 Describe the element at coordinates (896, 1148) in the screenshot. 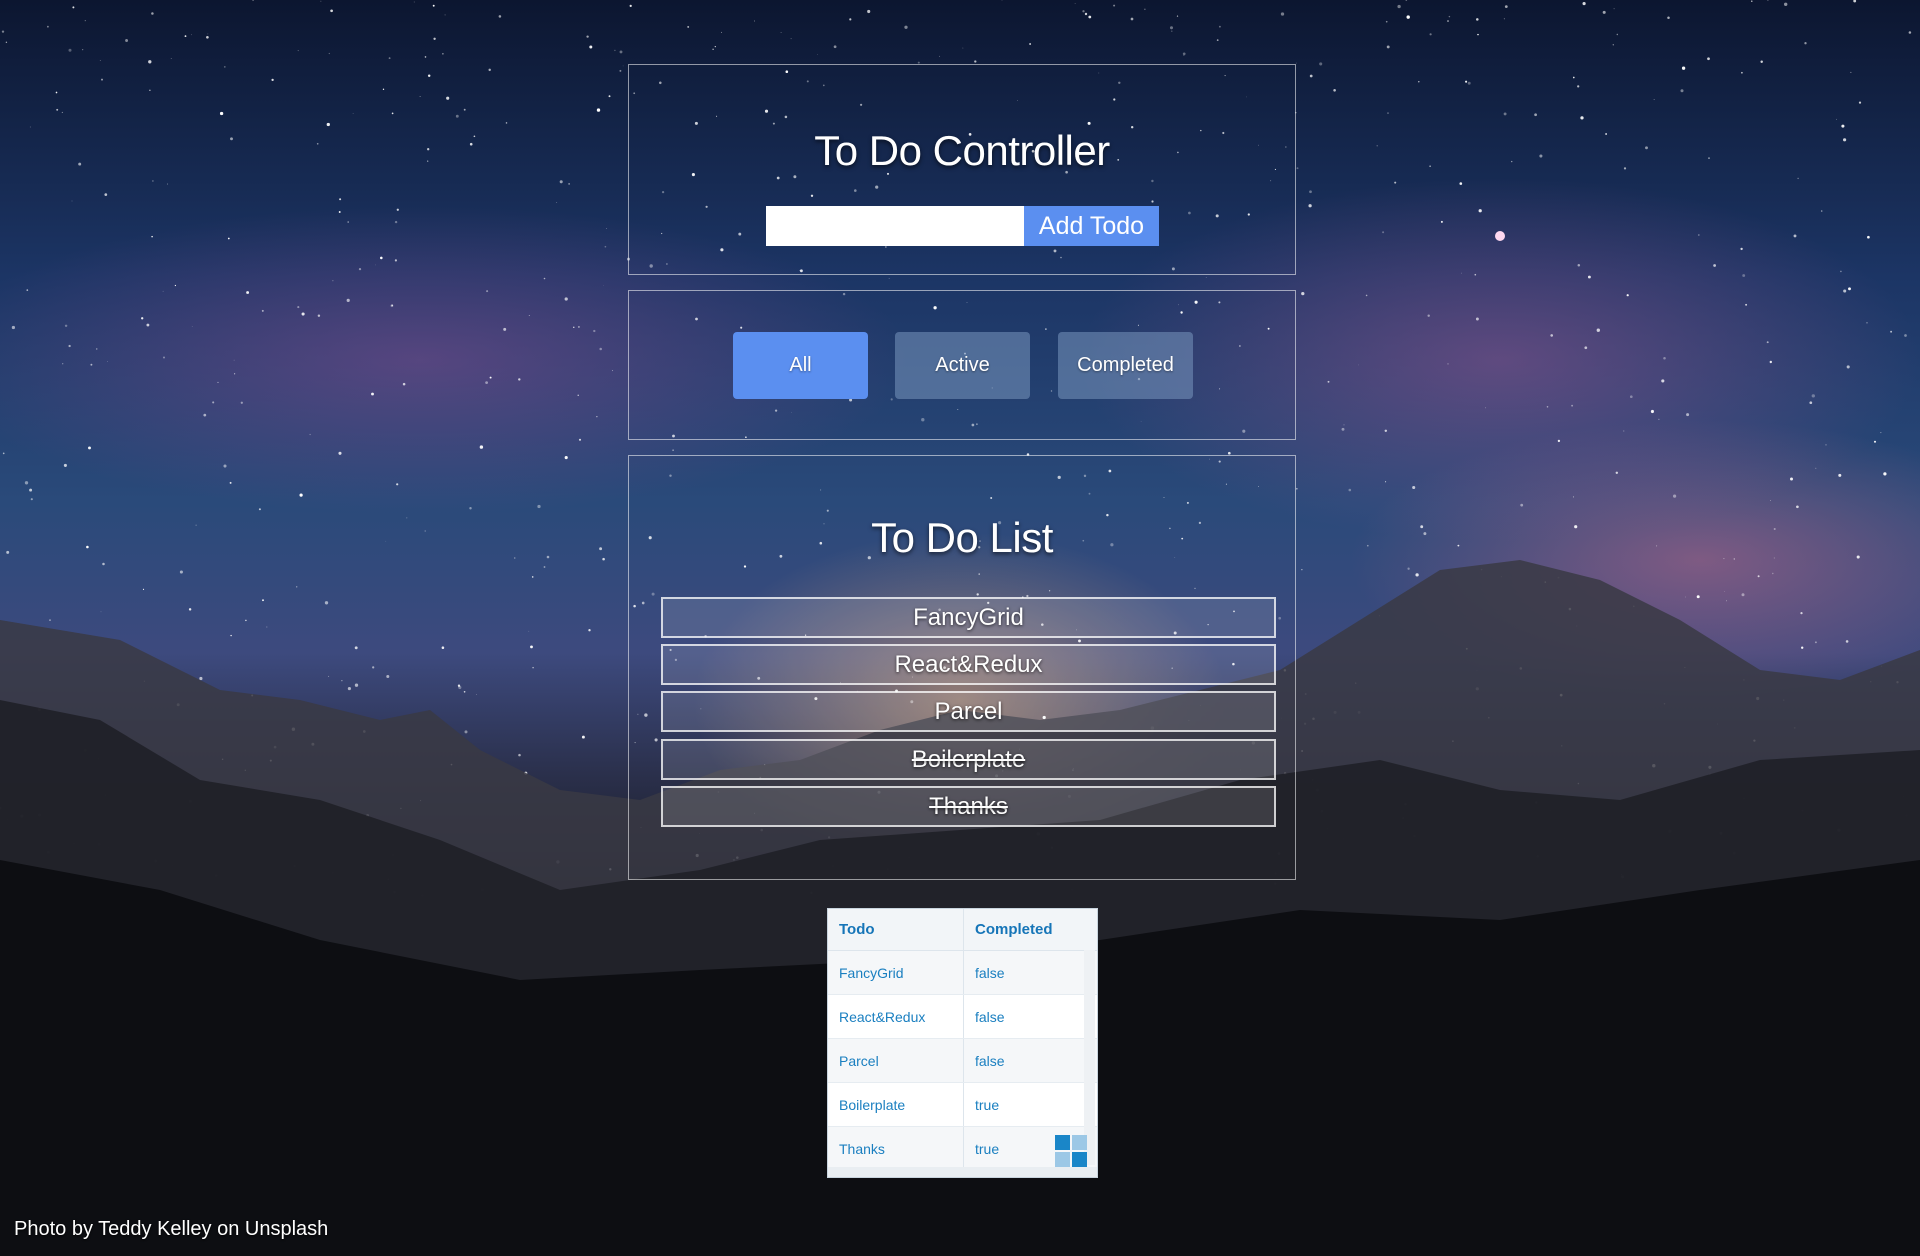

I see `grid-cell-todo: Thanks` at that location.